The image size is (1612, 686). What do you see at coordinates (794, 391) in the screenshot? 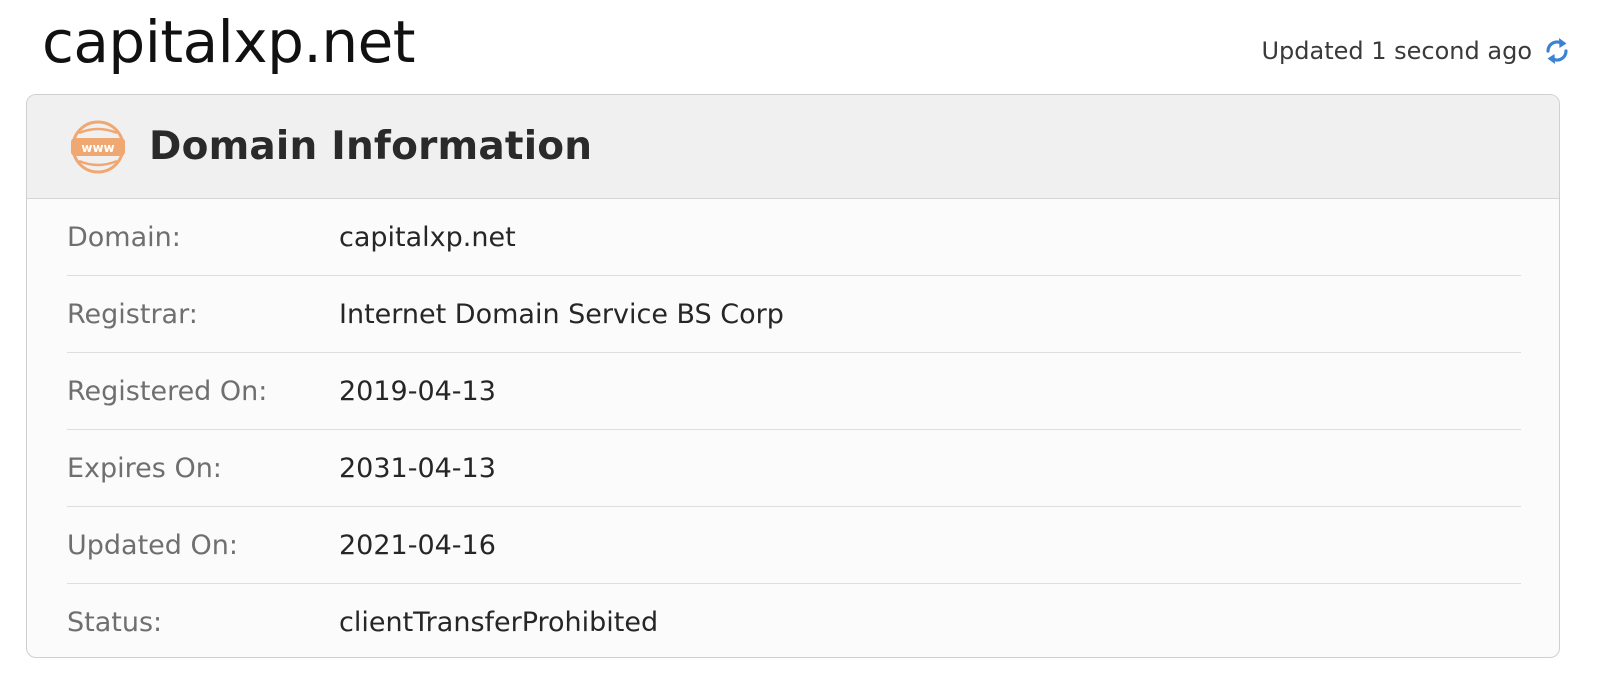
I see `info-row-registered-on: Registered On: 2019-04-13` at bounding box center [794, 391].